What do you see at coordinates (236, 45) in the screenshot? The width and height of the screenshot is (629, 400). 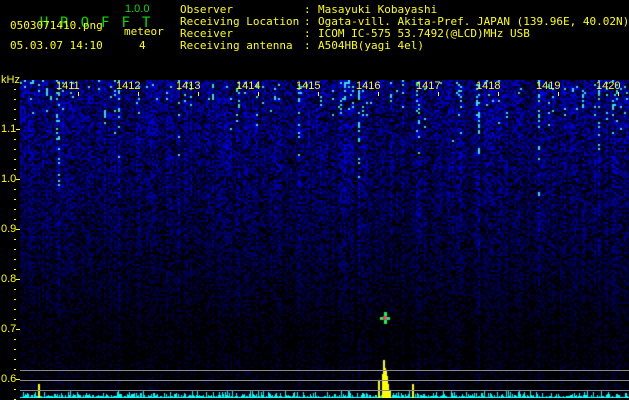 I see `info-label: Receiving antenna` at bounding box center [236, 45].